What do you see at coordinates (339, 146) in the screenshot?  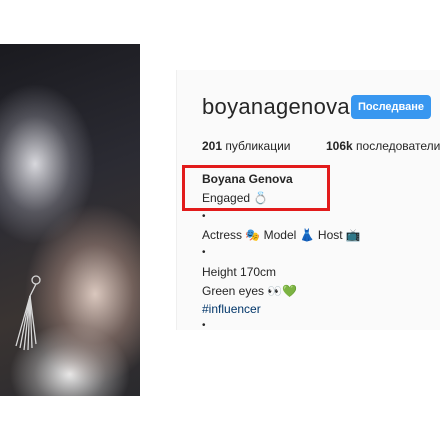 I see `followers-count: 106k` at bounding box center [339, 146].